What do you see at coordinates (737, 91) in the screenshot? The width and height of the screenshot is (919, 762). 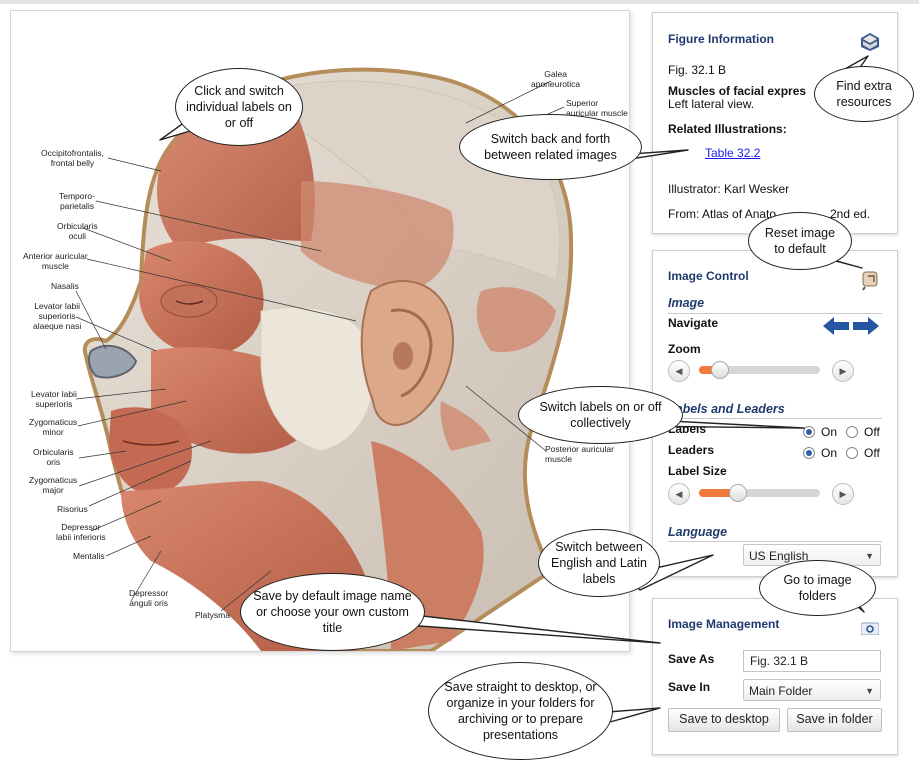 I see `figure-caption-title: Muscles of facial expres` at bounding box center [737, 91].